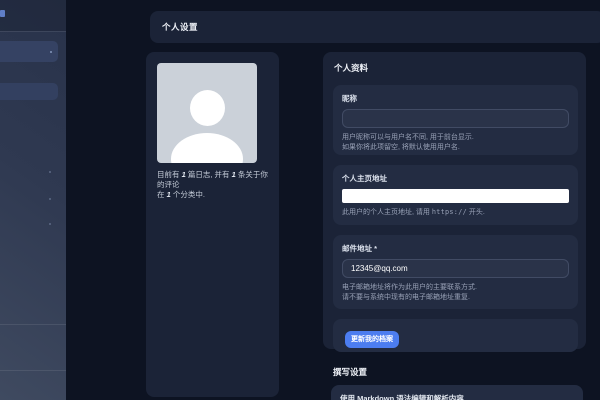  I want to click on profile-section-heading: 个人资料, so click(351, 68).